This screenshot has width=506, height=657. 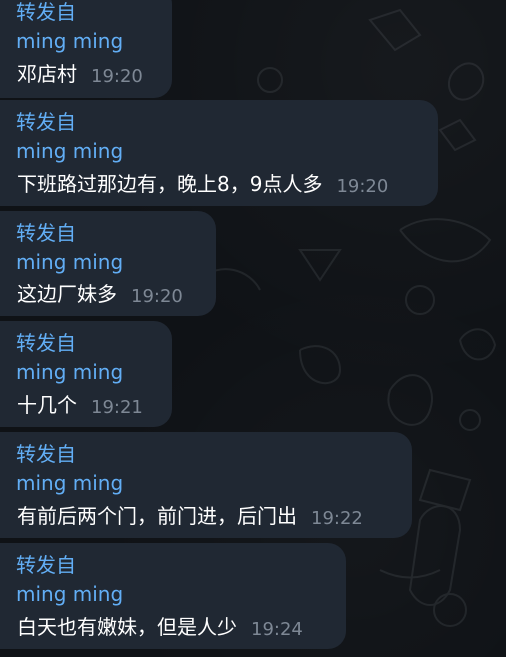 I want to click on message-time: 19:21, so click(x=117, y=407).